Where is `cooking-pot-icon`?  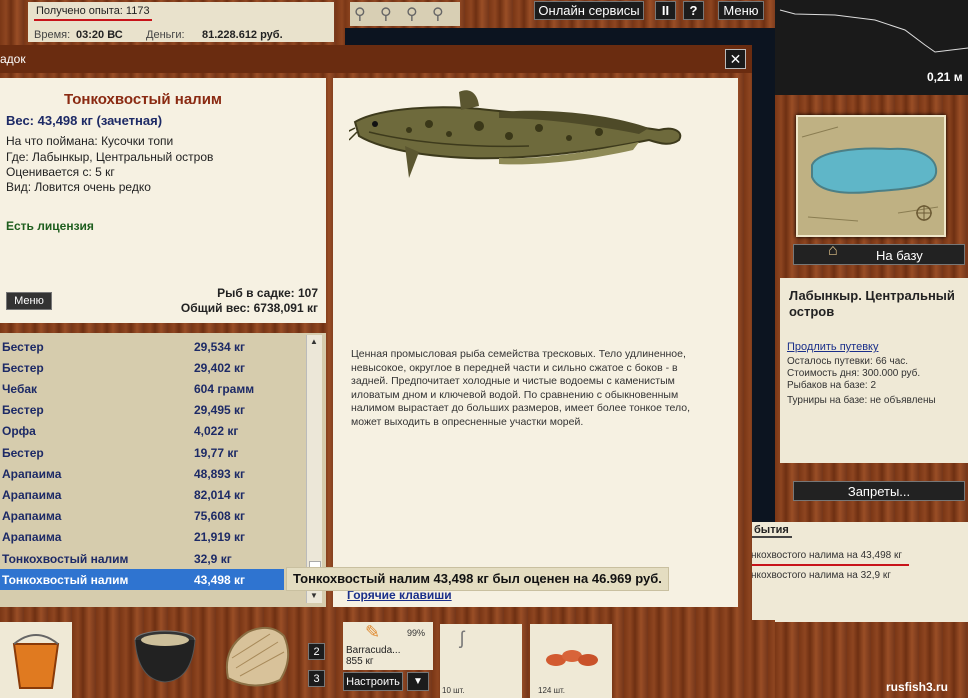
cooking-pot-icon is located at coordinates (165, 655).